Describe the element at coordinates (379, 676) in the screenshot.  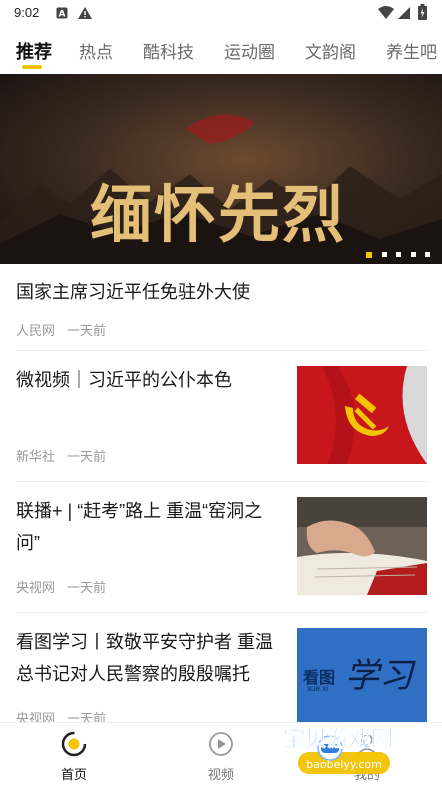
I see `thumb-script: 学习` at that location.